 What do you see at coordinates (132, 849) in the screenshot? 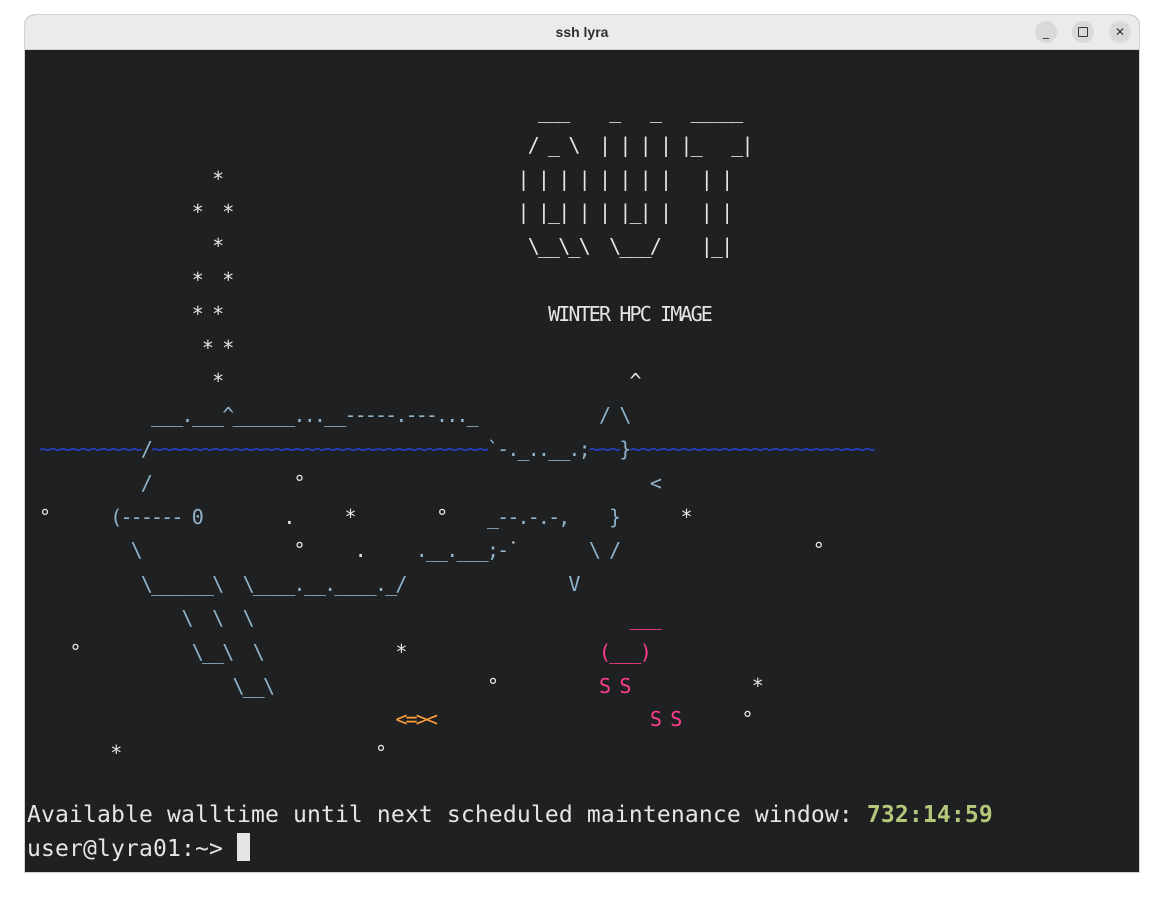
I see `shell-prompt: user@lyra01:~>` at bounding box center [132, 849].